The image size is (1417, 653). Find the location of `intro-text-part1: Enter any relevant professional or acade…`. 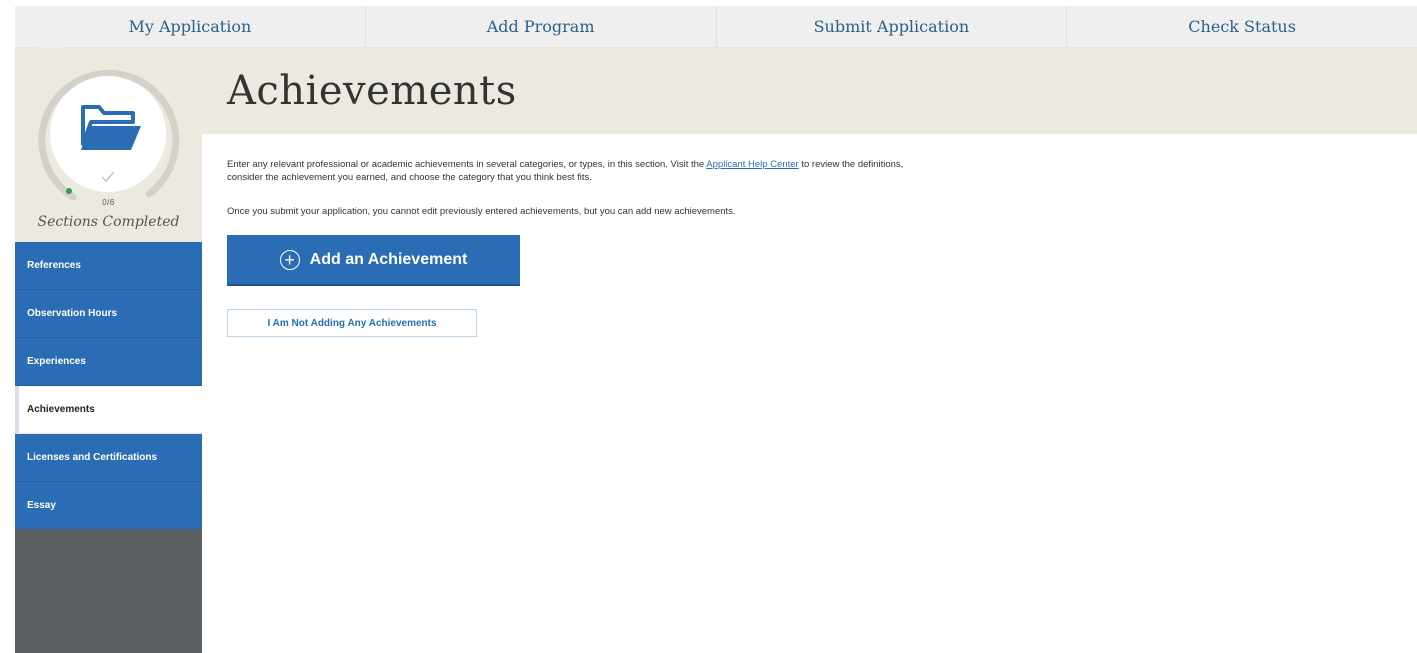

intro-text-part1: Enter any relevant professional or acade… is located at coordinates (467, 164).